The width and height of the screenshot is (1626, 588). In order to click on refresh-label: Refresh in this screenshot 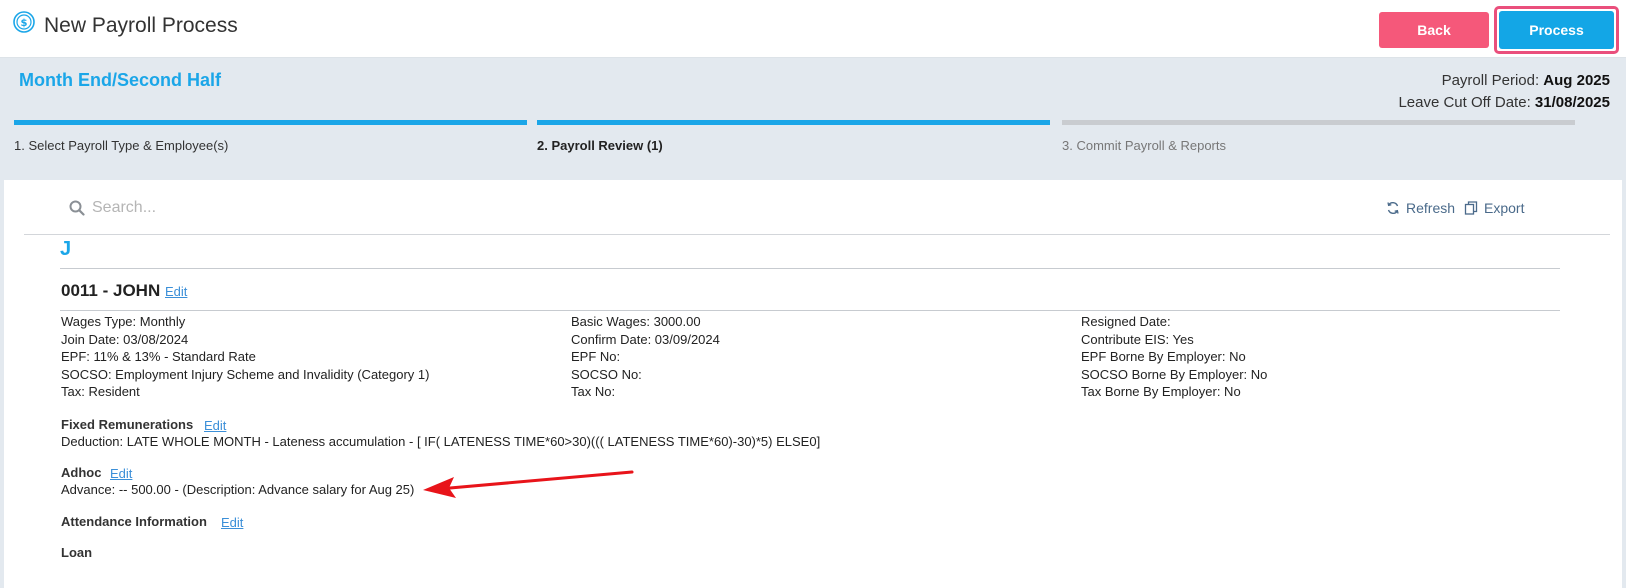, I will do `click(1431, 208)`.